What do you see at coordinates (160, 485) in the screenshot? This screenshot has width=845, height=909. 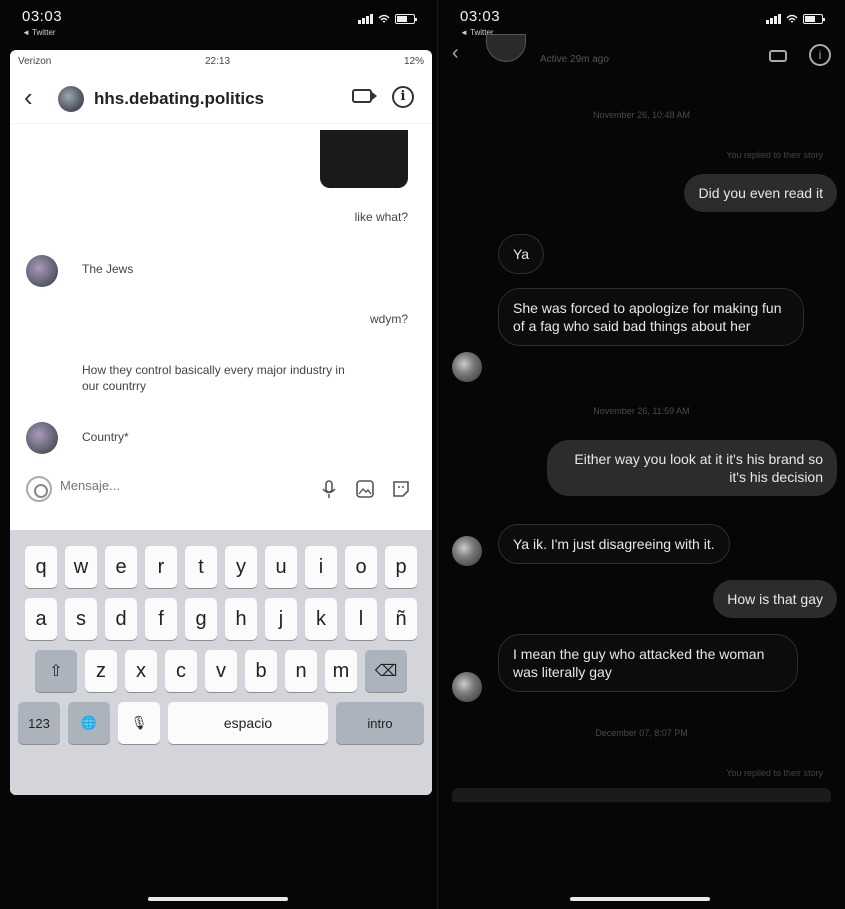 I see `message-input` at bounding box center [160, 485].